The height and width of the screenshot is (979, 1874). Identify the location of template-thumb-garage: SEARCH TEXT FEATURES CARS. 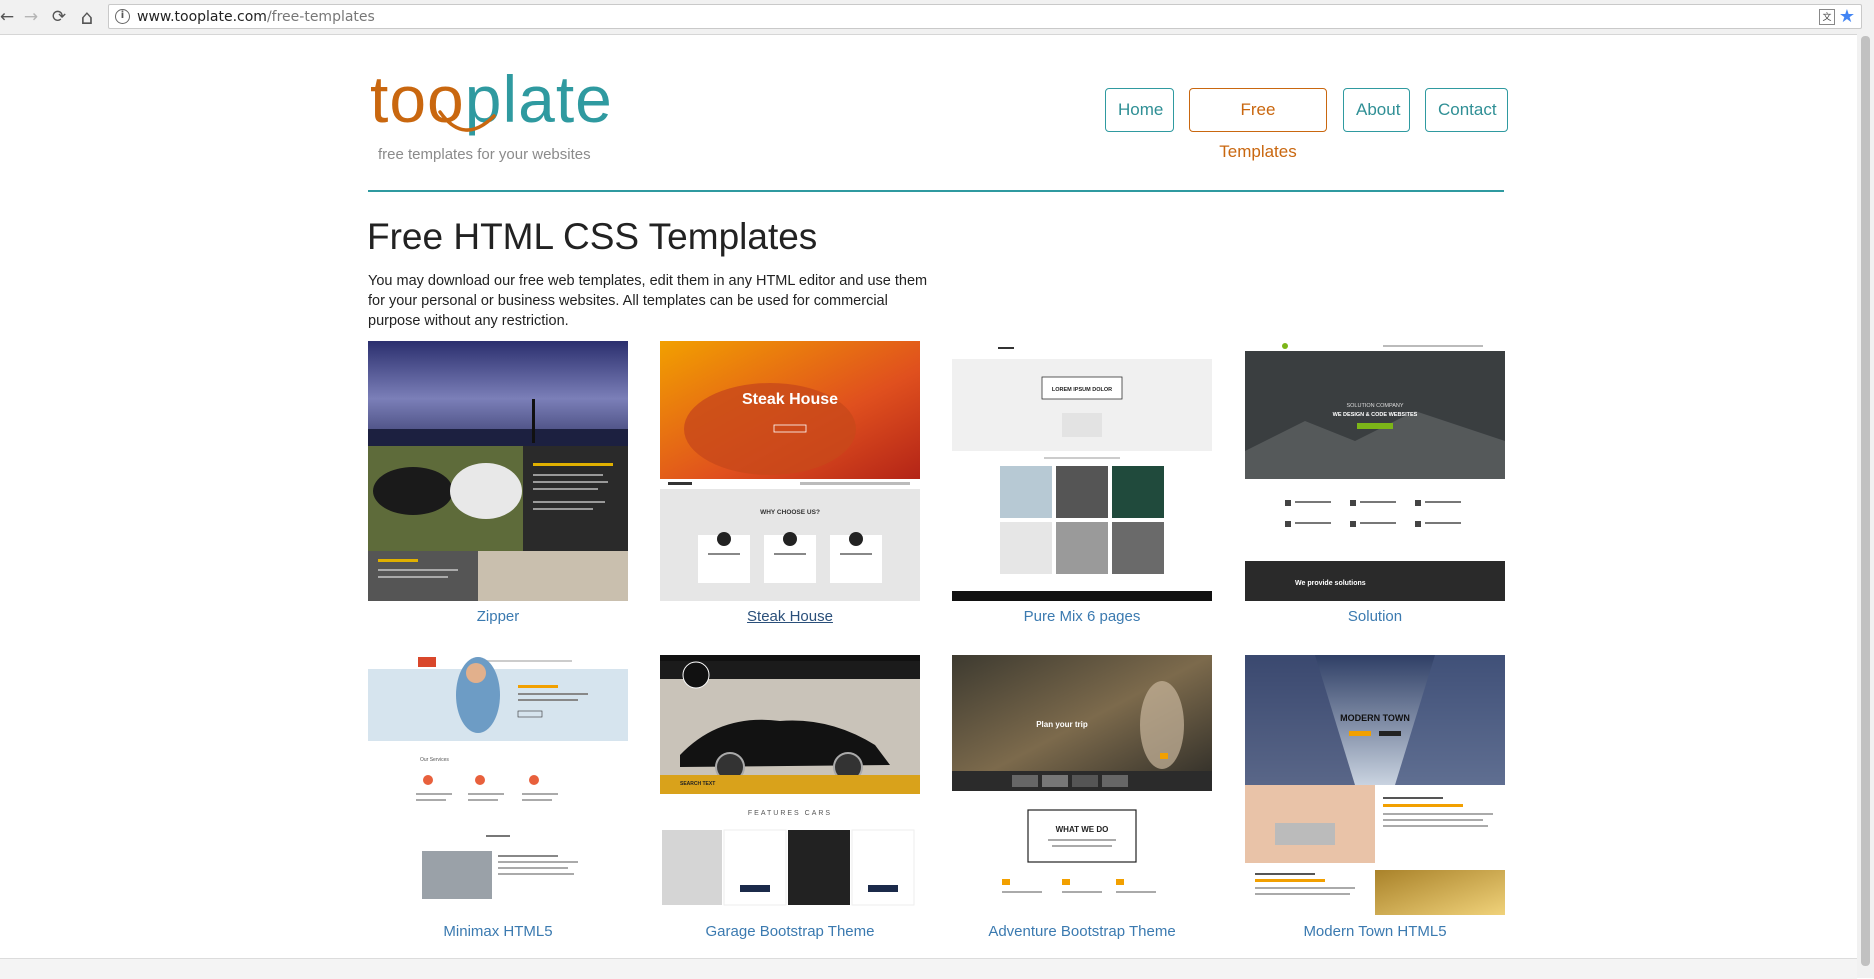
(790, 785).